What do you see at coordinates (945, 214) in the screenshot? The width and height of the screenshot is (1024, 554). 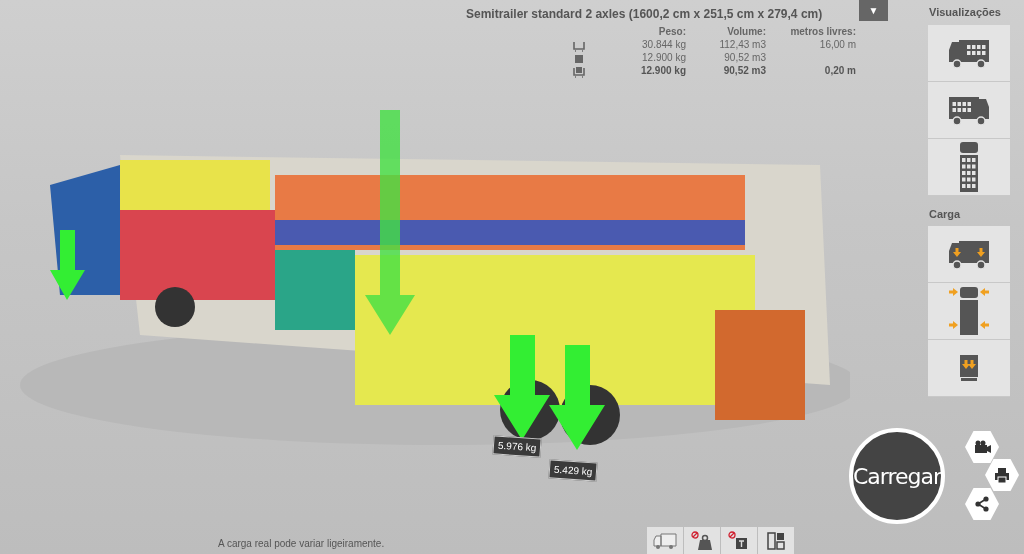 I see `section-title: Carga` at bounding box center [945, 214].